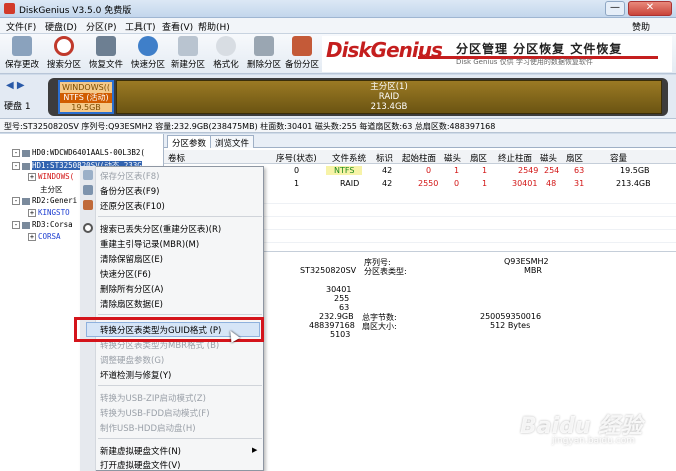  What do you see at coordinates (131, 259) in the screenshot?
I see `menu-item-clear-reserved-sectors: 清除保留扇区(E)` at bounding box center [131, 259].